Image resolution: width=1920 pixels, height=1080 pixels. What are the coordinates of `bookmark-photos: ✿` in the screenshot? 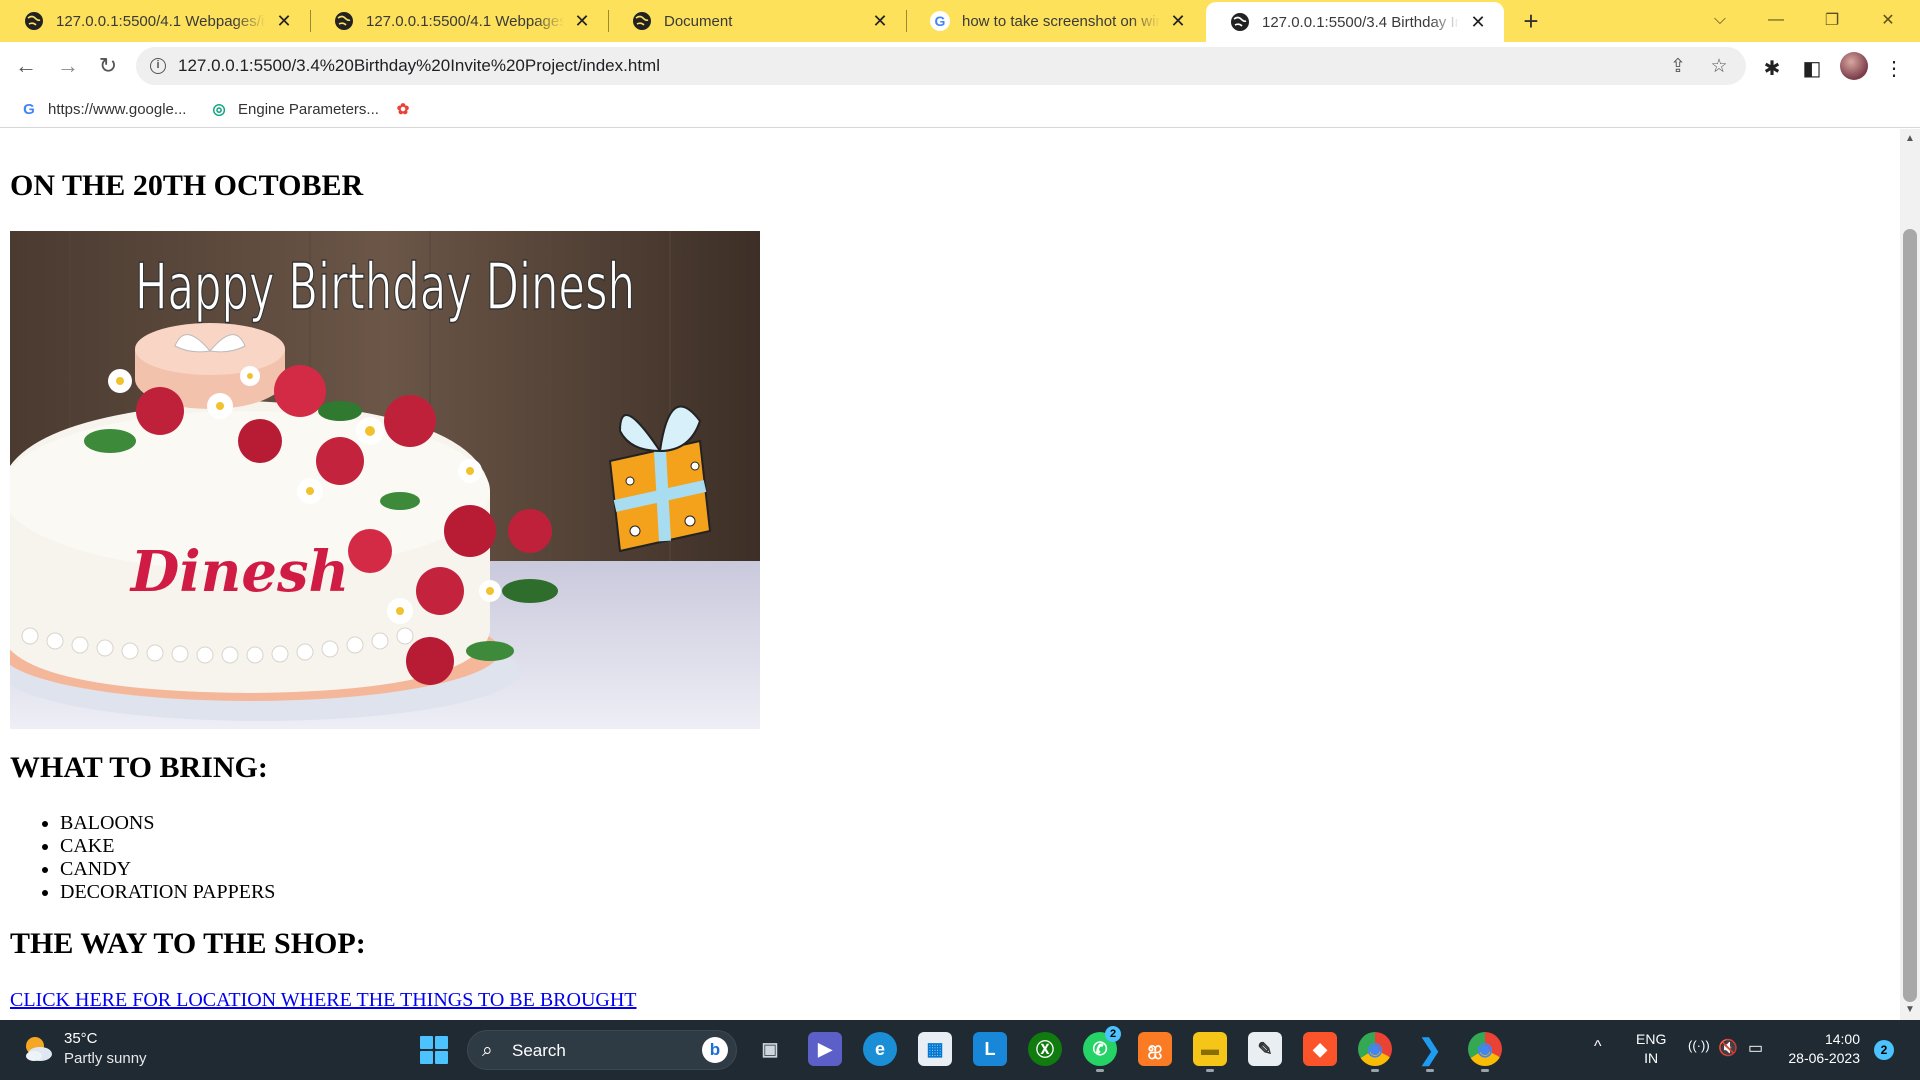 It's located at (408, 109).